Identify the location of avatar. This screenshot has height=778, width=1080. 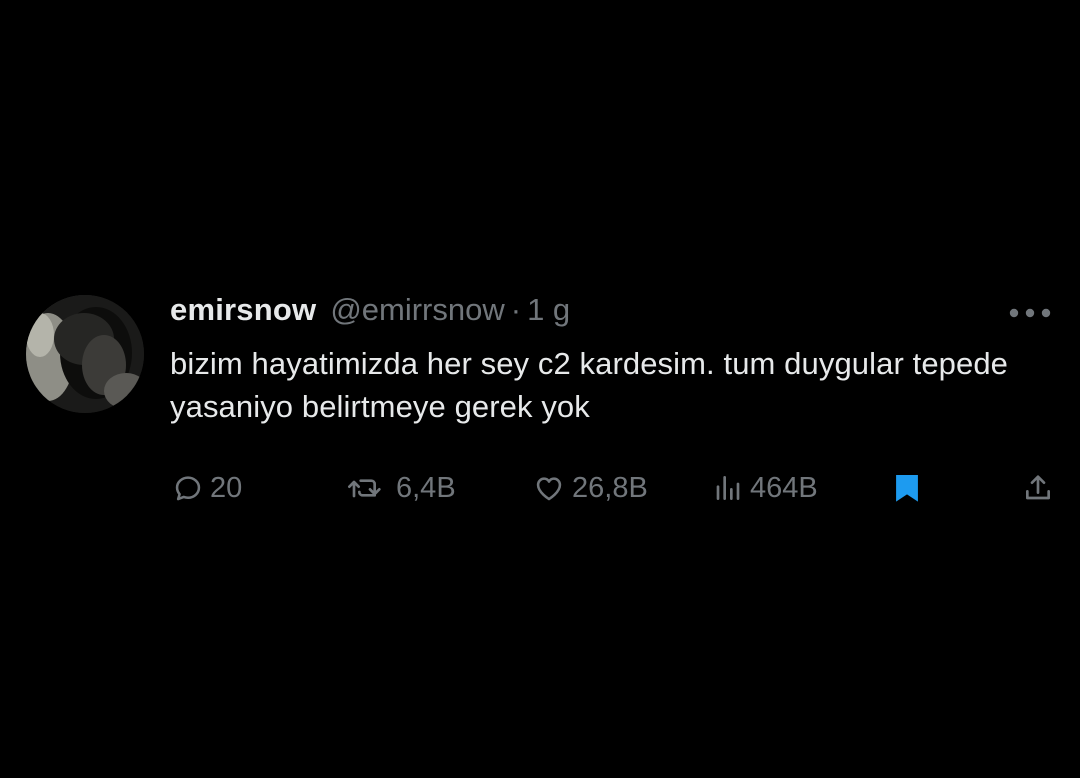
(85, 354).